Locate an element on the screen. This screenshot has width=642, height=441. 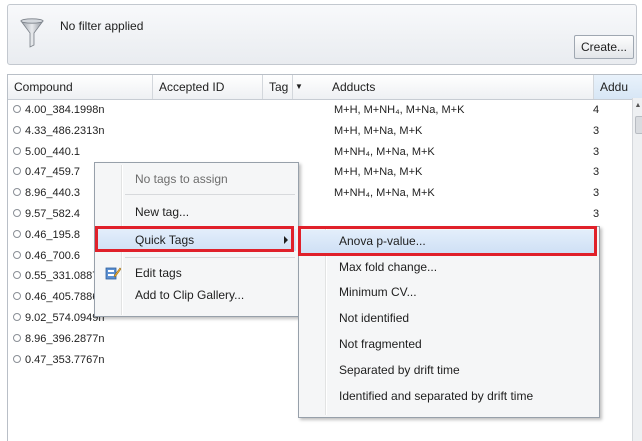
compound-cell: 0.46_405.7886n is located at coordinates (59, 297).